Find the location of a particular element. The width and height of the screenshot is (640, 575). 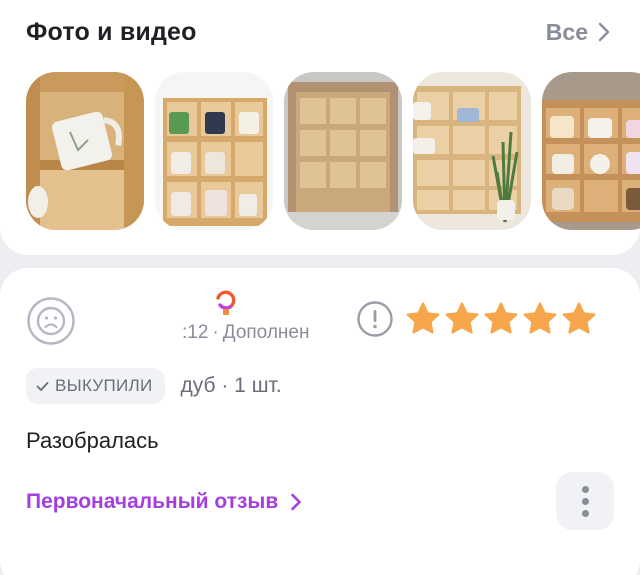

photo-mug-on-shelf is located at coordinates (85, 151).